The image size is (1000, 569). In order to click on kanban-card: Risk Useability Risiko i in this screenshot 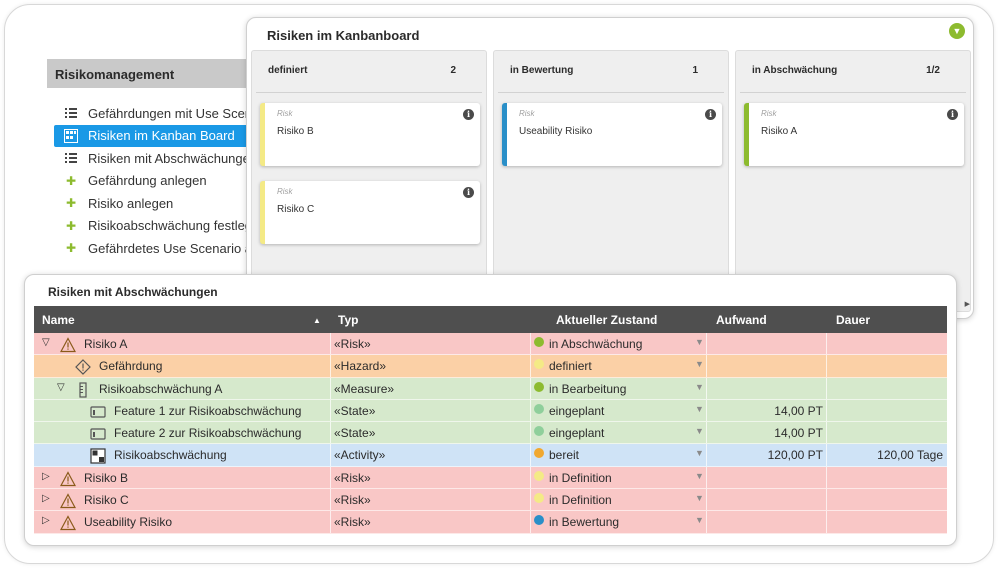, I will do `click(612, 134)`.